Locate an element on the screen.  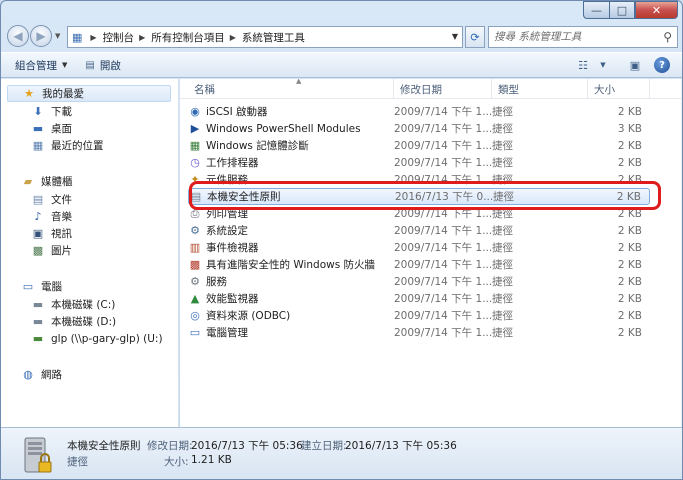
file-row: ⚙ 服務 2009/7/14 下午 1... 捷徑 2 KB is located at coordinates (419, 281).